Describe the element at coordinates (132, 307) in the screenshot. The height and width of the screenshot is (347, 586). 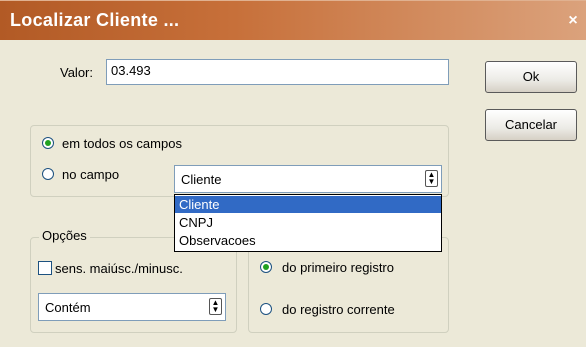
I see `match-mode-select: Contém ▲ ▼` at that location.